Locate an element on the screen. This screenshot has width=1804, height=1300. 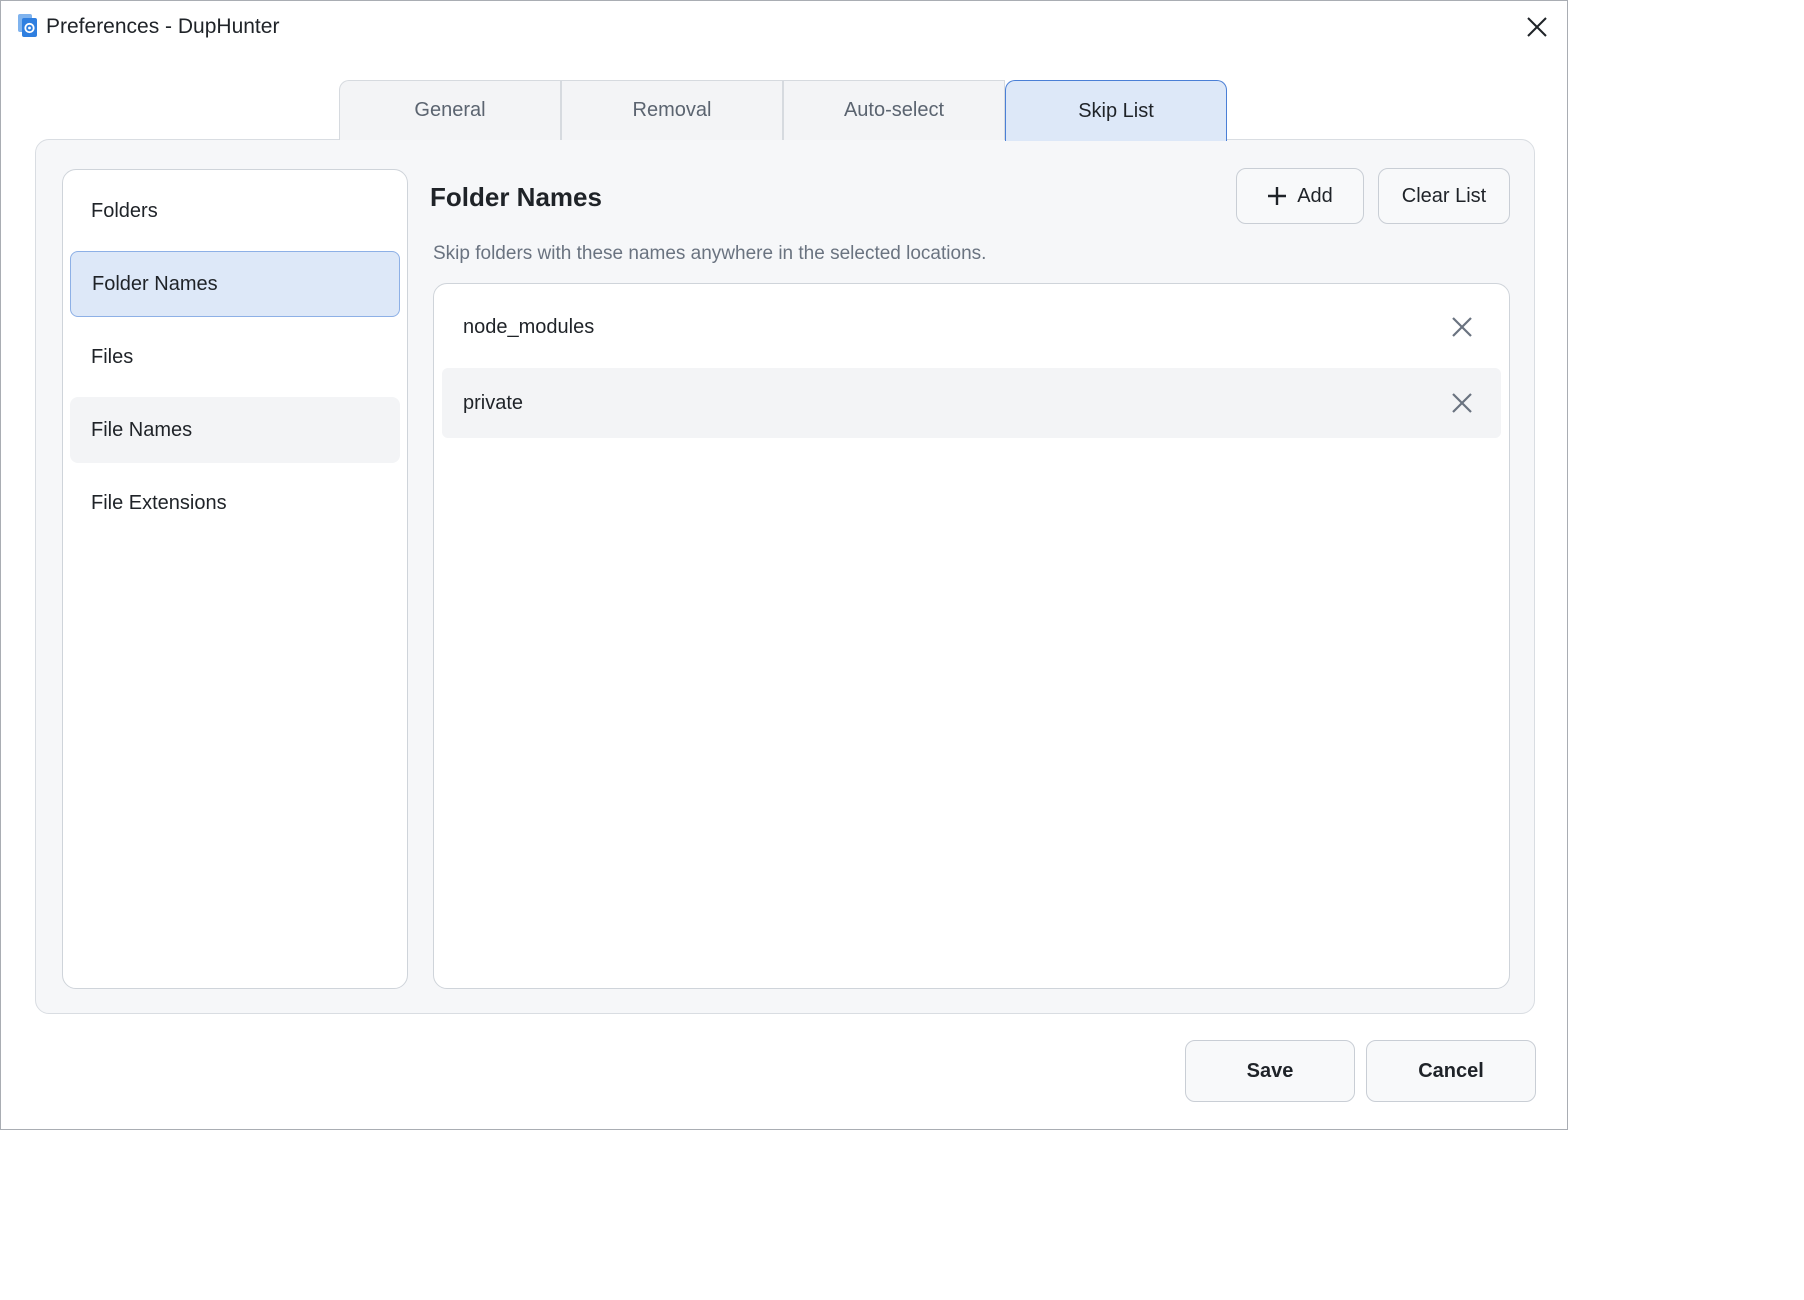
list-item-label: node_modules is located at coordinates (529, 326).